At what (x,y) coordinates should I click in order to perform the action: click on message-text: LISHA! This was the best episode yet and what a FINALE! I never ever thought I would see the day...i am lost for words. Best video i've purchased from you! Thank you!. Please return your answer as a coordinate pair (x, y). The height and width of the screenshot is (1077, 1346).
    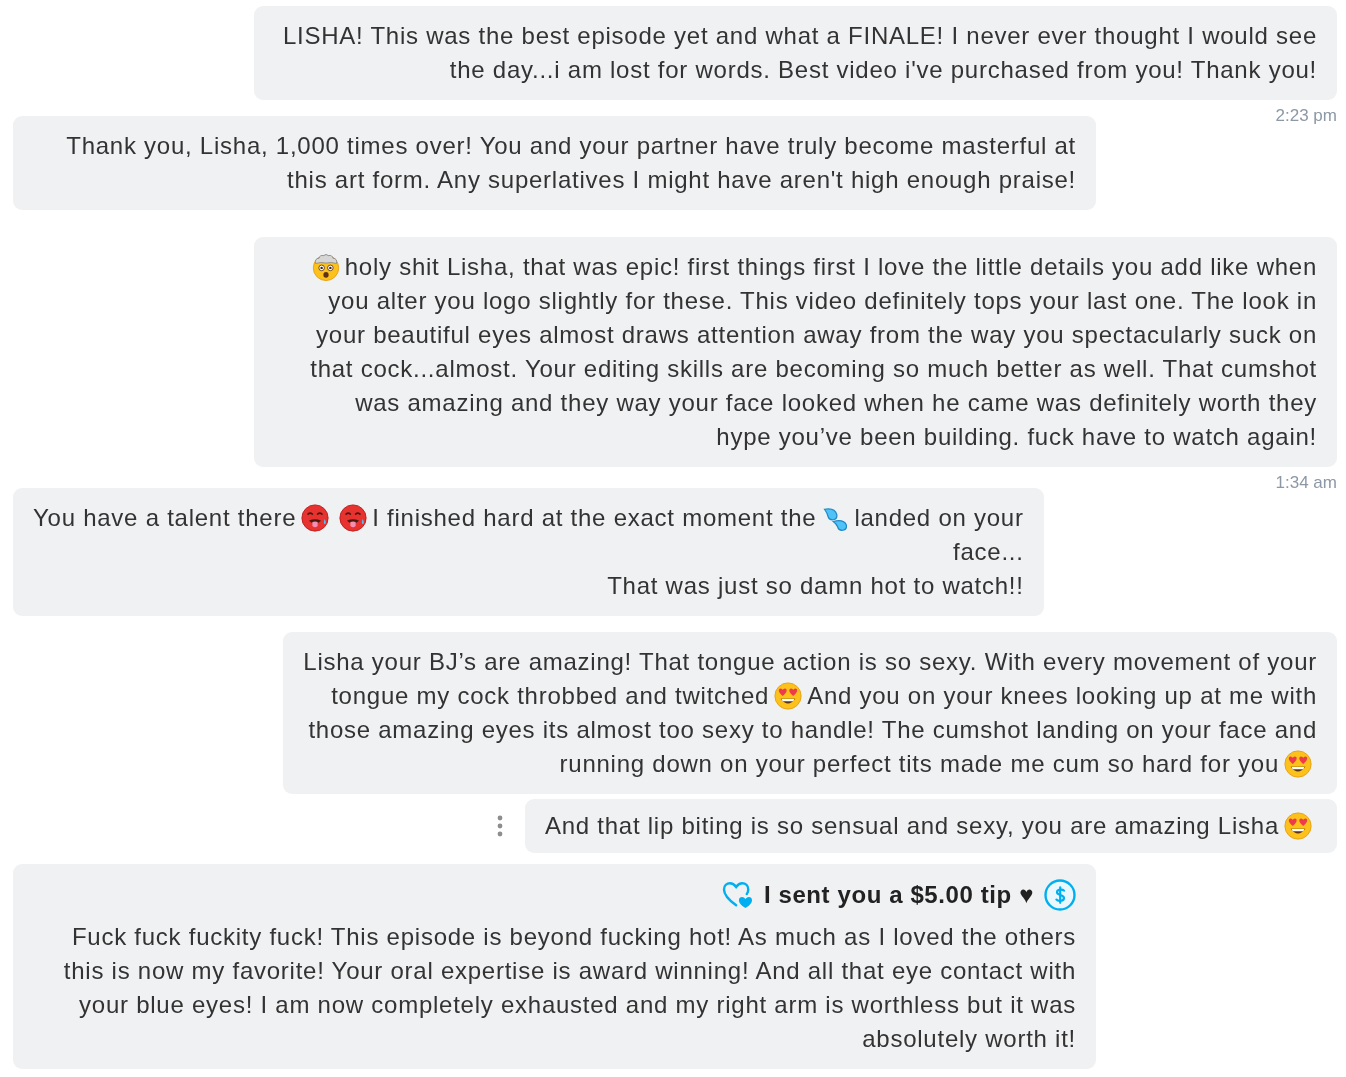
    Looking at the image, I should click on (799, 52).